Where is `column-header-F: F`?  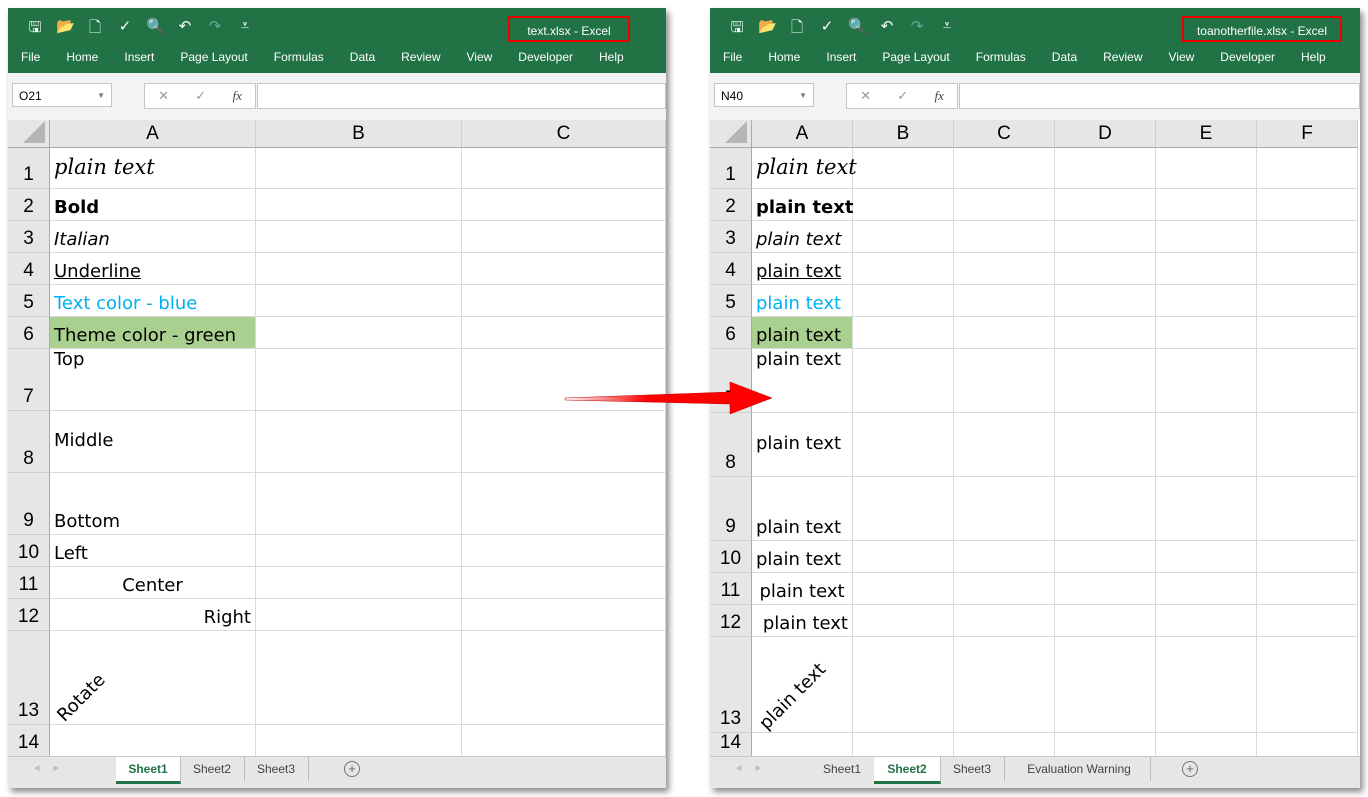 column-header-F: F is located at coordinates (1307, 134).